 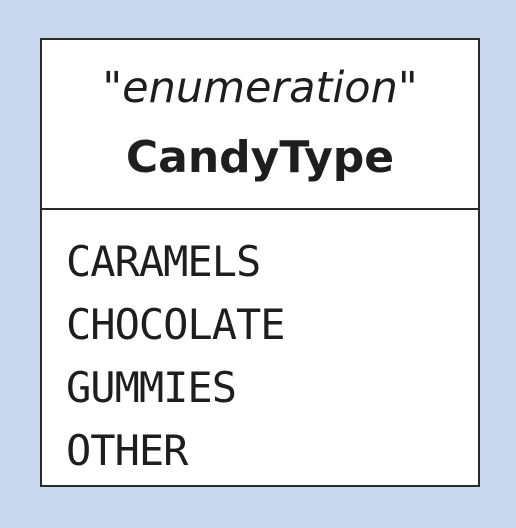 I want to click on literal-gummies: GUMMIES, so click(x=151, y=387).